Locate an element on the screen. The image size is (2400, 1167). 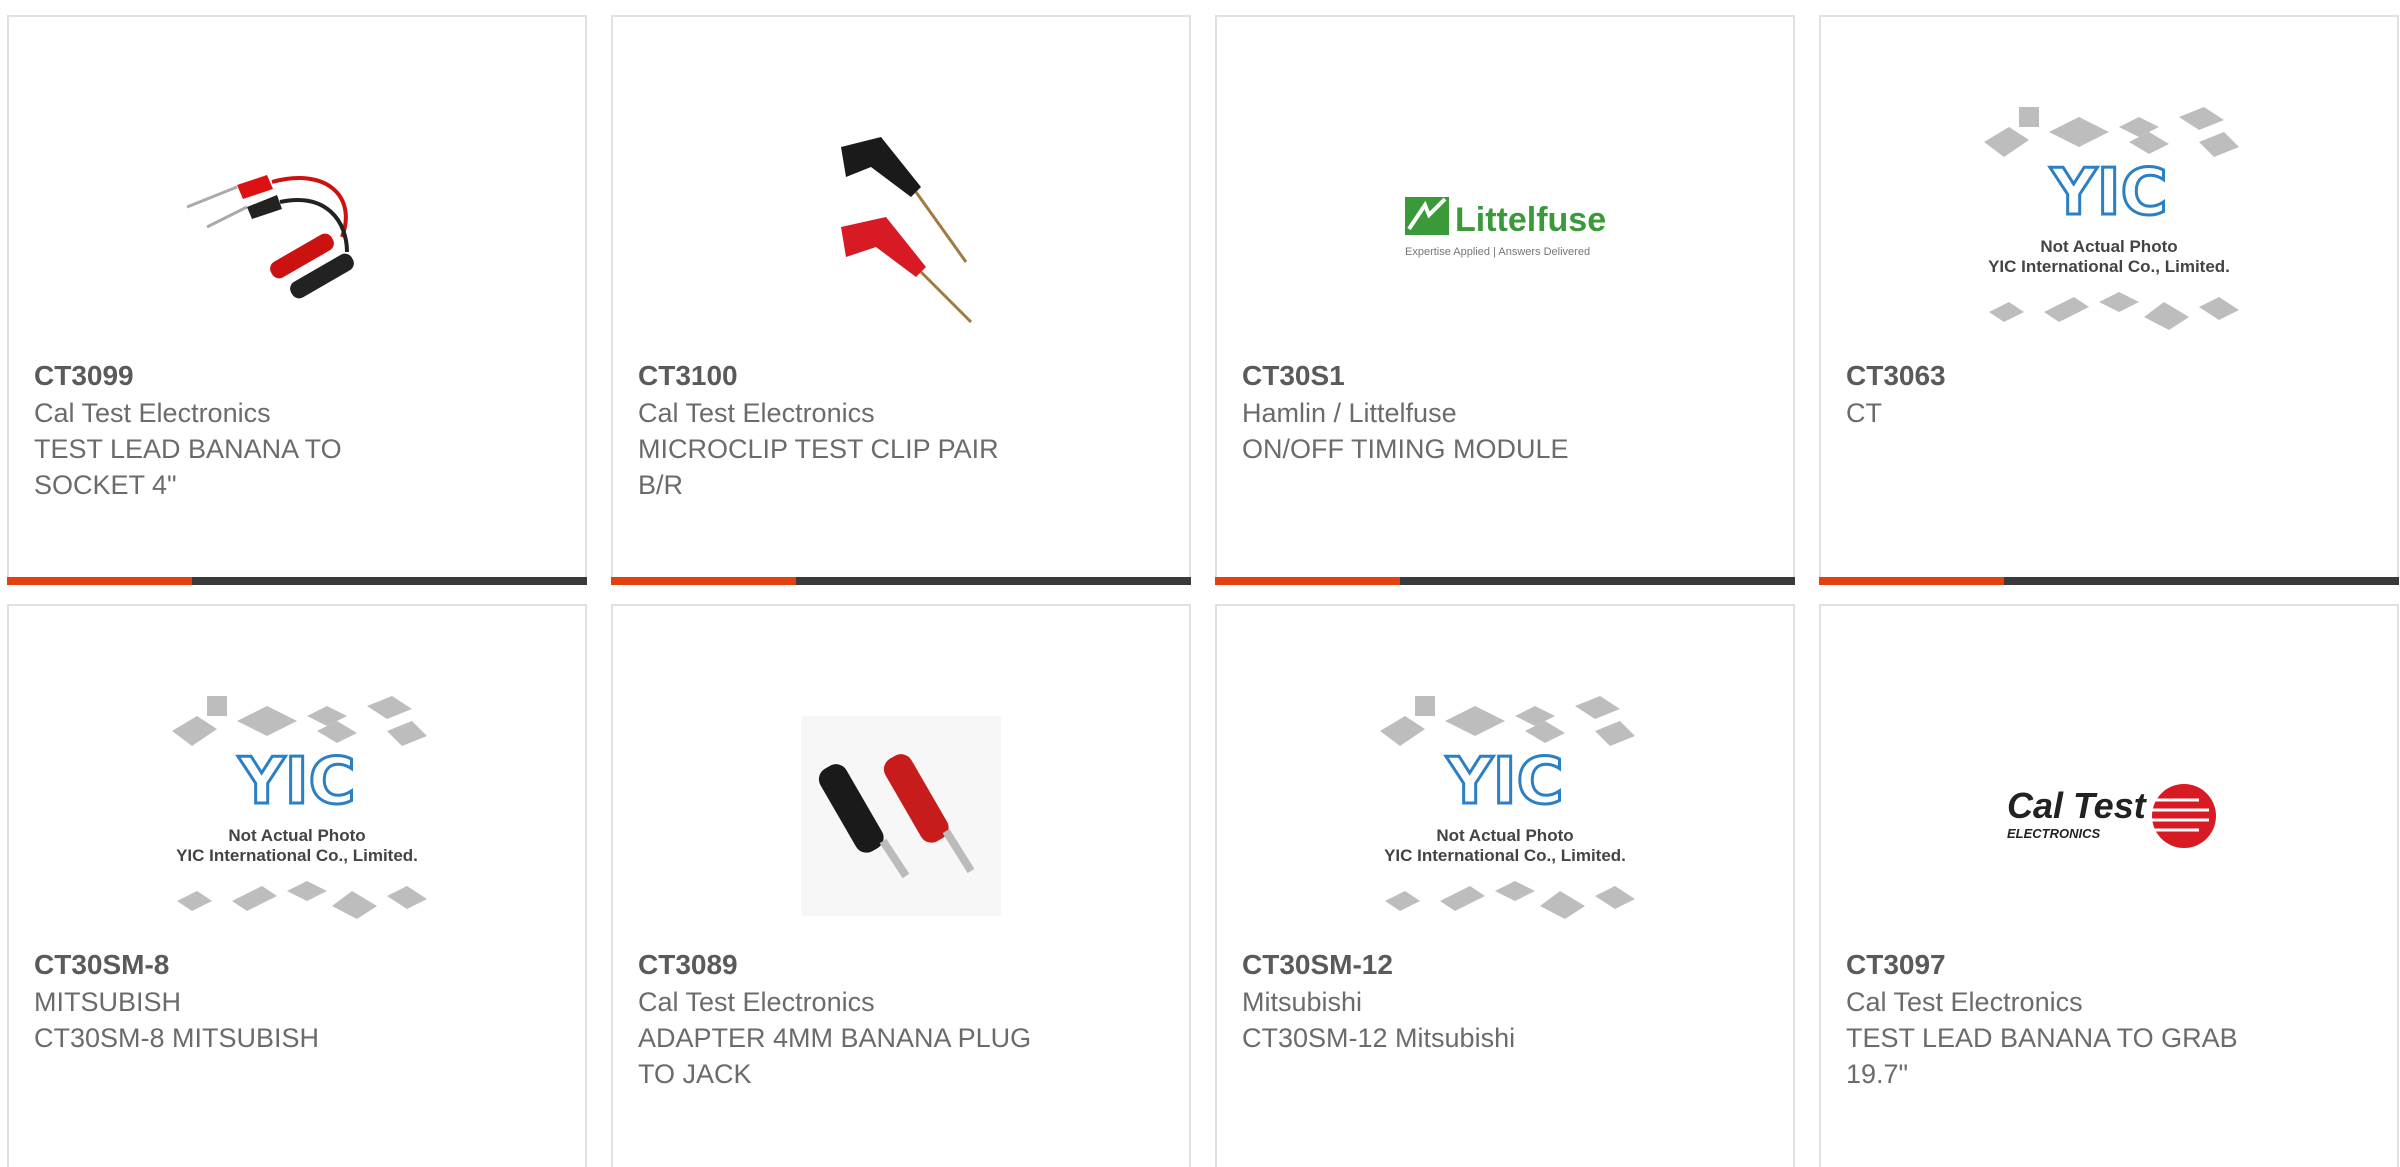
part-number: CT30S1 is located at coordinates (1442, 376).